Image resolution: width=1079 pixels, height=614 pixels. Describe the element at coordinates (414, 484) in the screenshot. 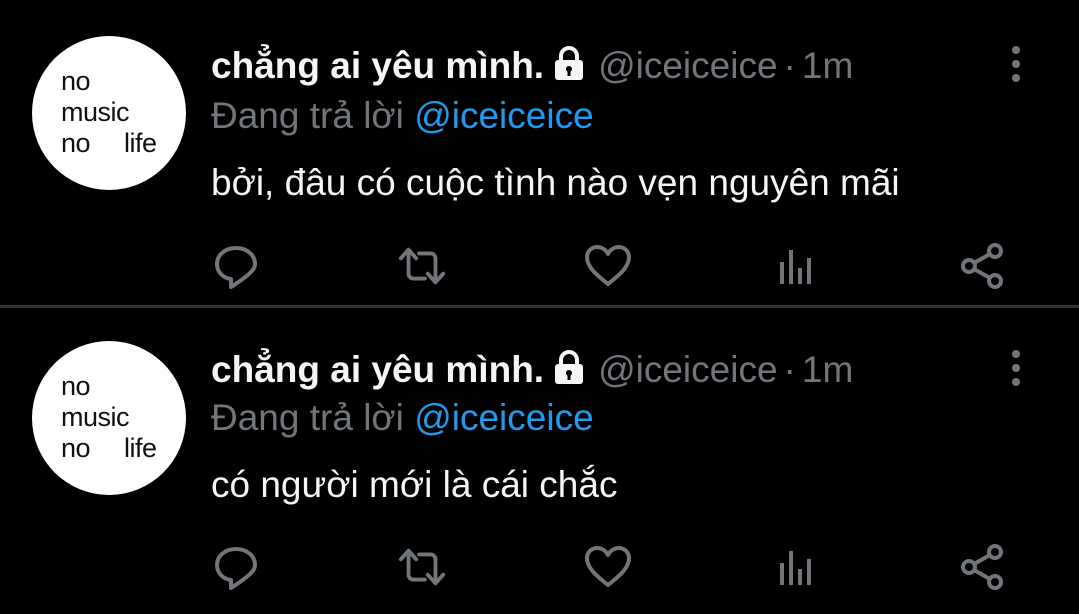

I see `tweet-text: có người mới là cái chắc` at that location.